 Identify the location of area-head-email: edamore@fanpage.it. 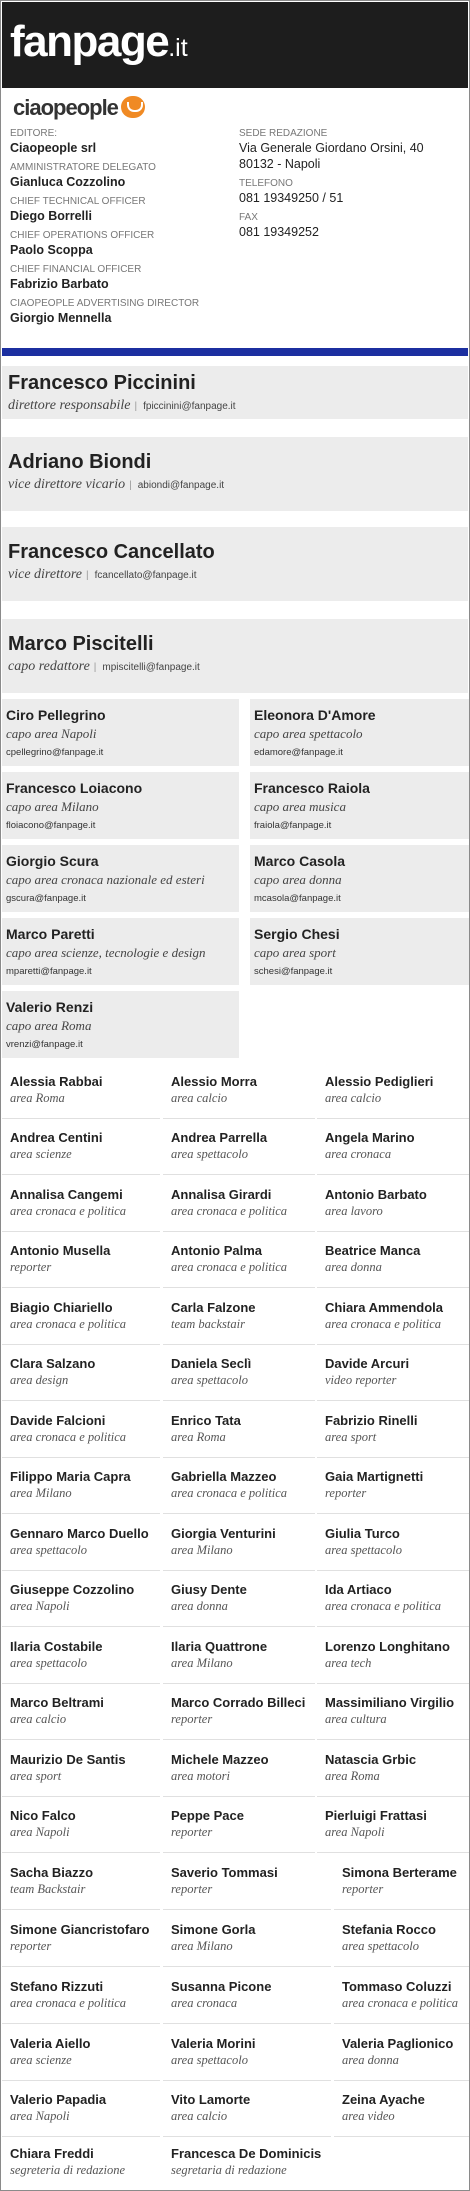
(298, 752).